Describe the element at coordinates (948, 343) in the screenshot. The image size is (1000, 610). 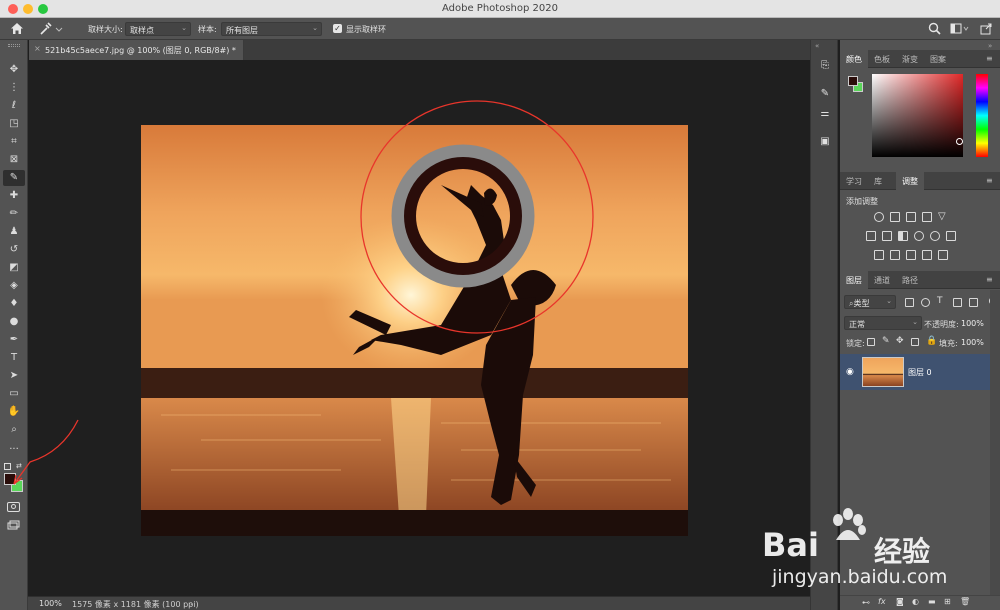
I see `fill-label: 填充:` at that location.